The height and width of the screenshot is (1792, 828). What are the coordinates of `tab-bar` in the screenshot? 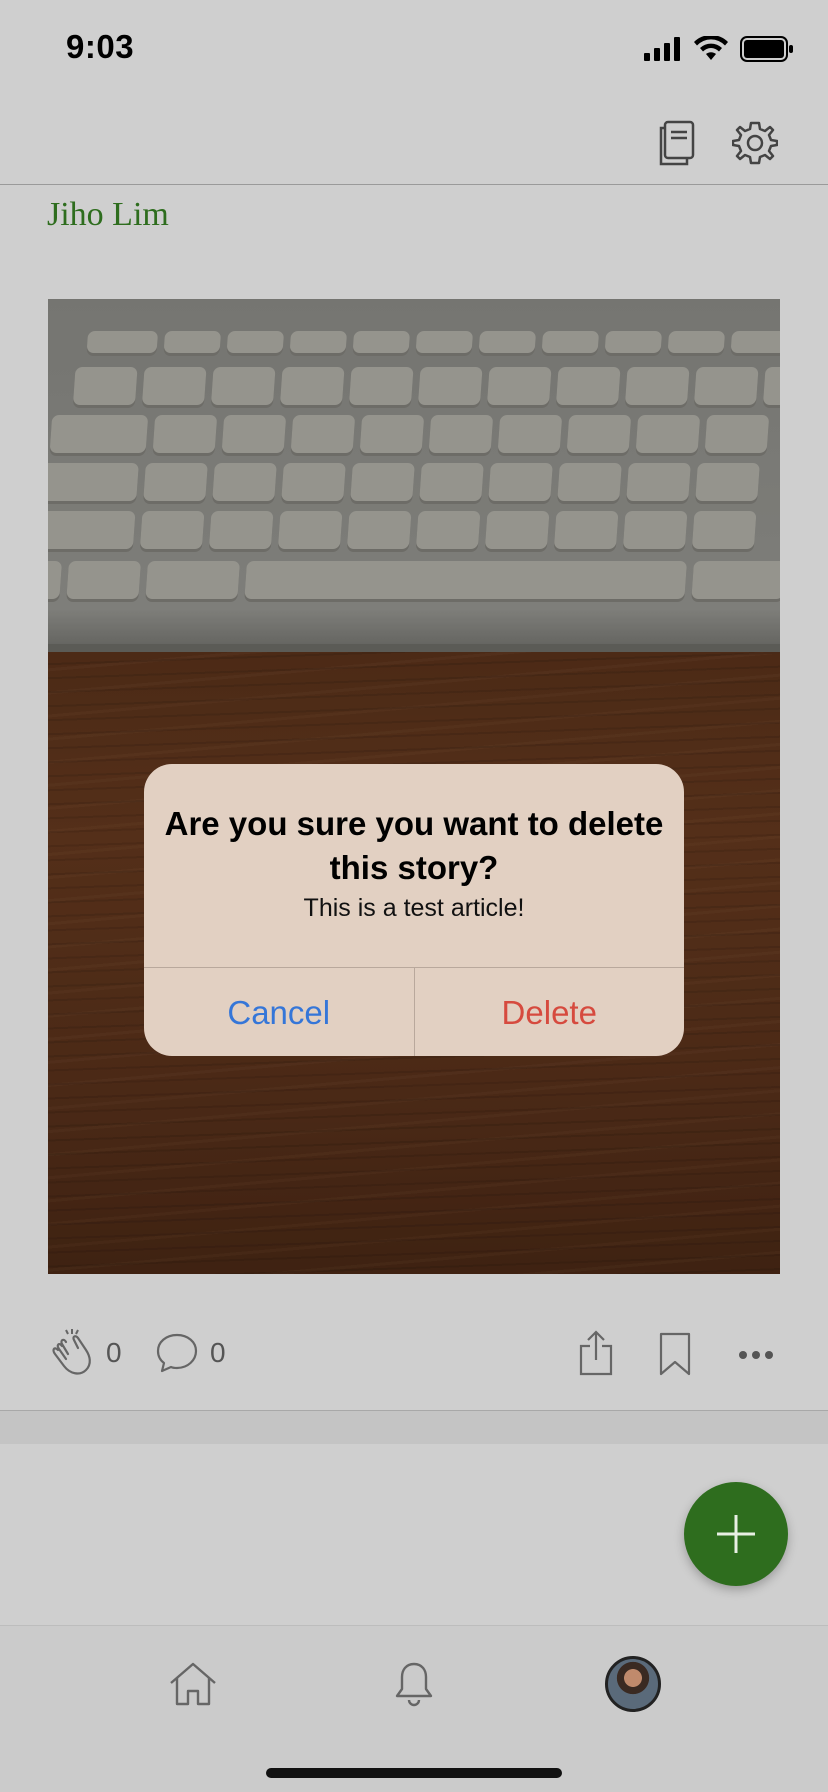 It's located at (414, 1708).